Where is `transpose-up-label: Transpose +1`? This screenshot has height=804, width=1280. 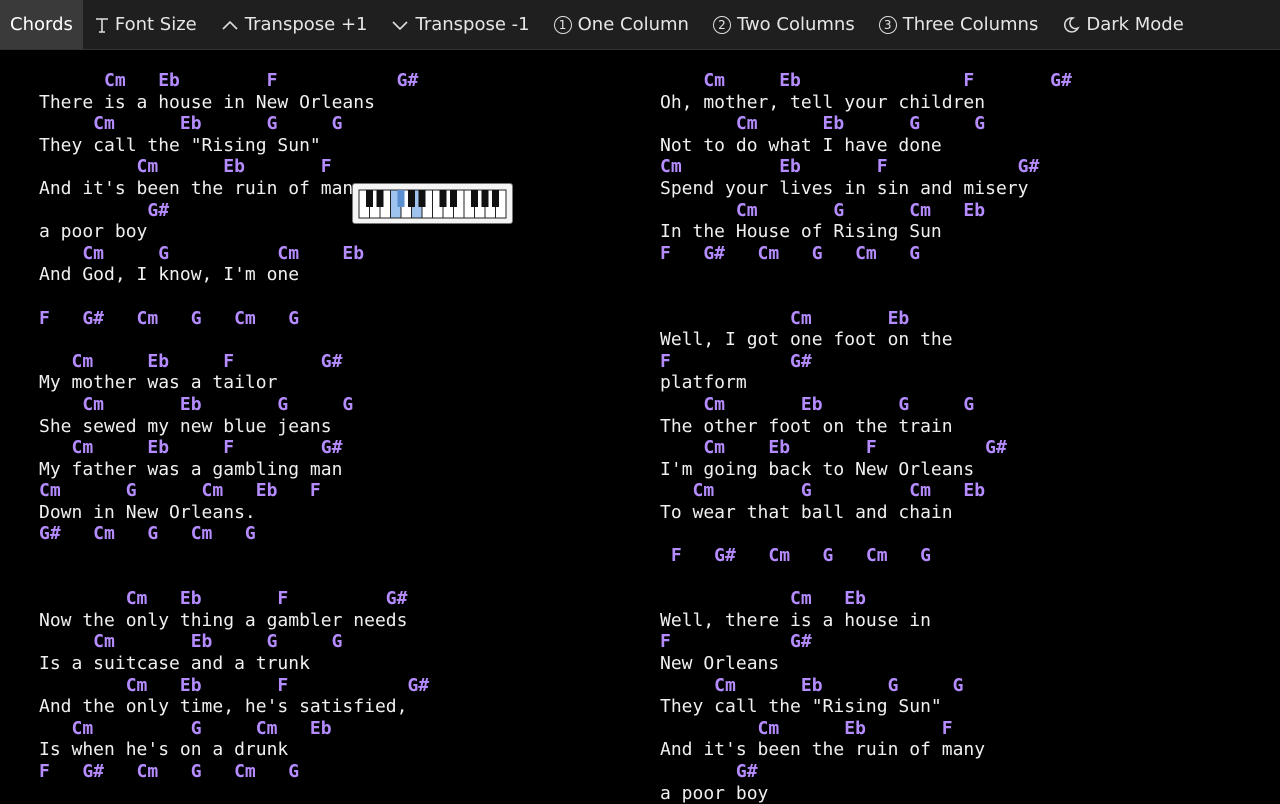 transpose-up-label: Transpose +1 is located at coordinates (306, 24).